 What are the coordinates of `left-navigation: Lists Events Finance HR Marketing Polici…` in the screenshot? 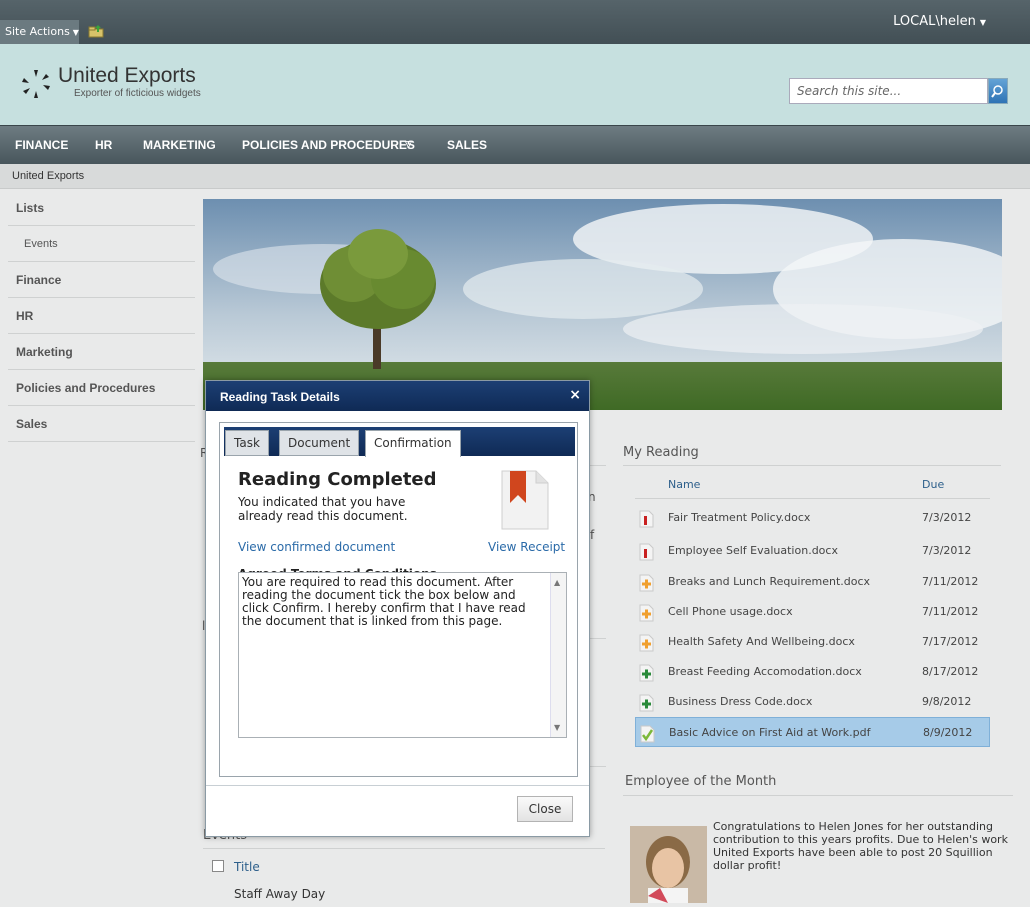 It's located at (101, 316).